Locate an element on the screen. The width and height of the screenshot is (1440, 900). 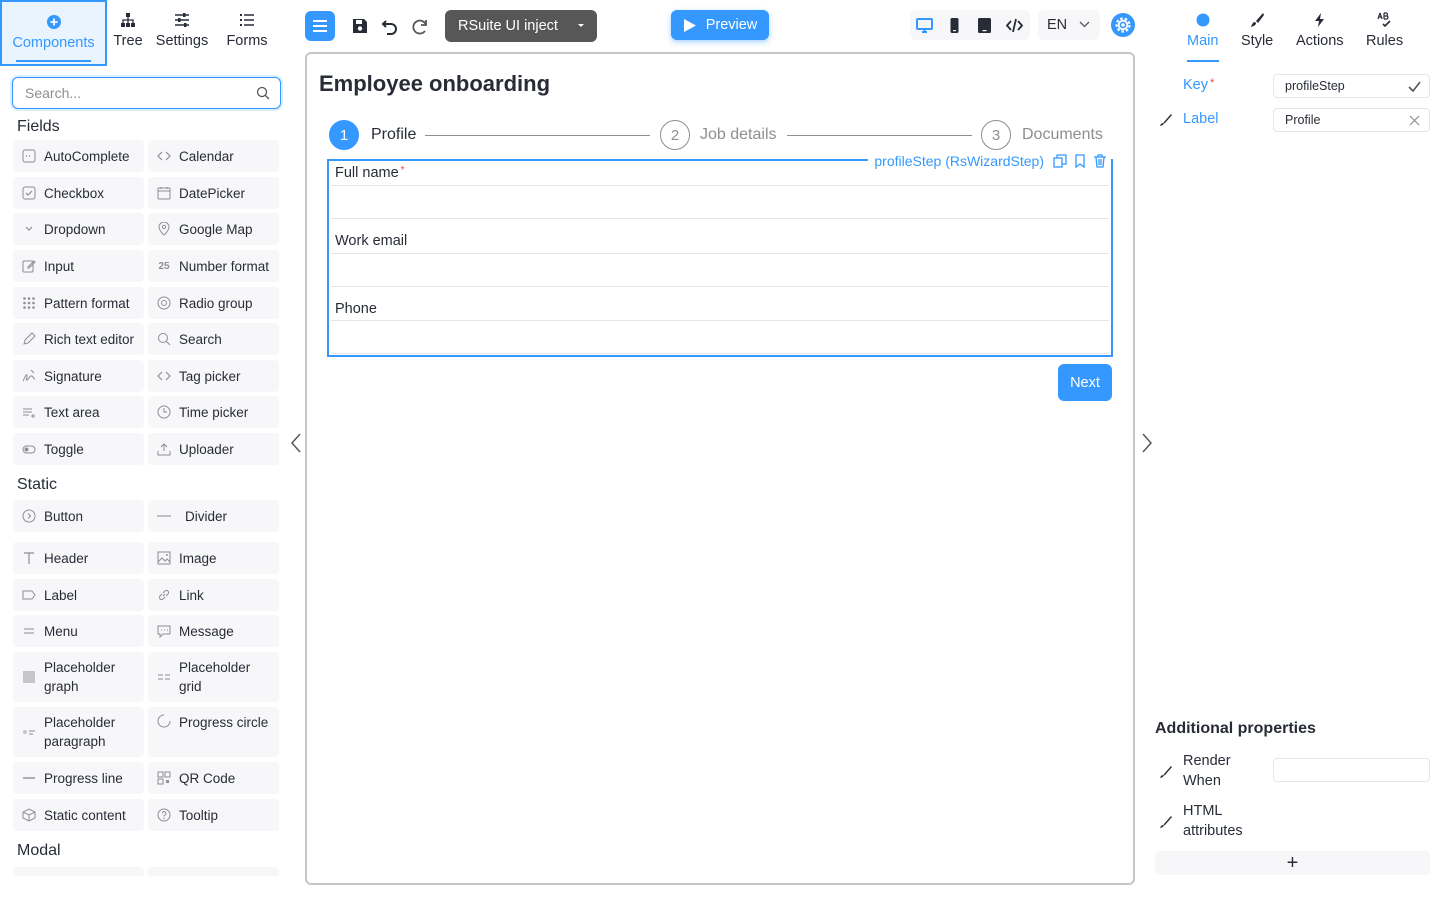
key-input: profileStep is located at coordinates (1351, 86).